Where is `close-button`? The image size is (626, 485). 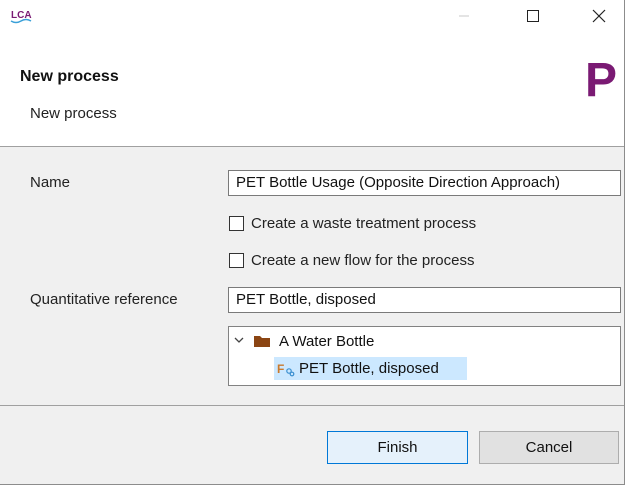
close-button is located at coordinates (599, 16).